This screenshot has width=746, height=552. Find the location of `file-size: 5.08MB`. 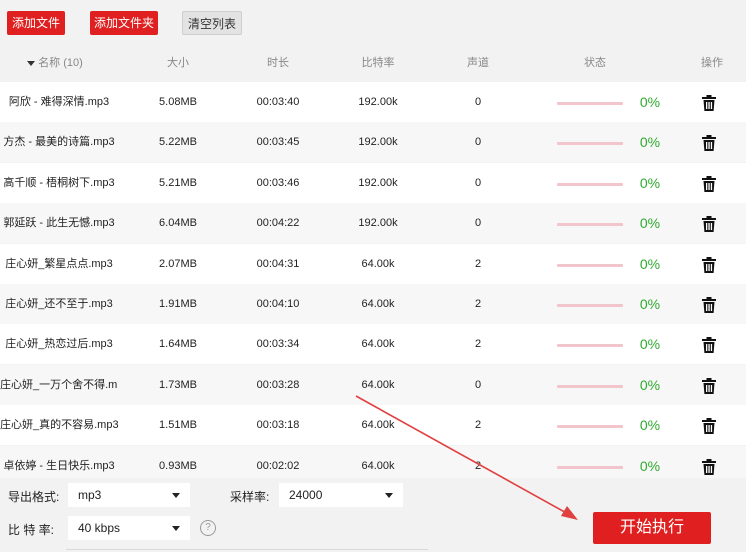

file-size: 5.08MB is located at coordinates (178, 102).